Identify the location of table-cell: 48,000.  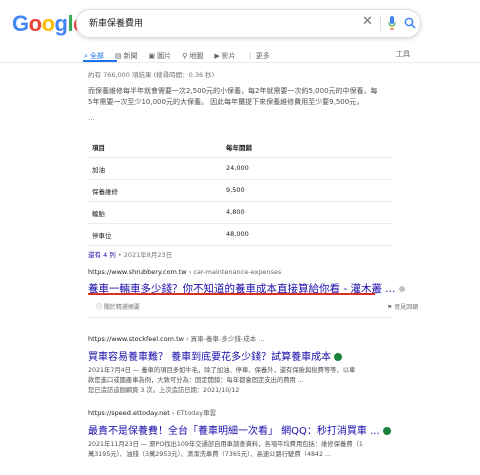
(237, 234).